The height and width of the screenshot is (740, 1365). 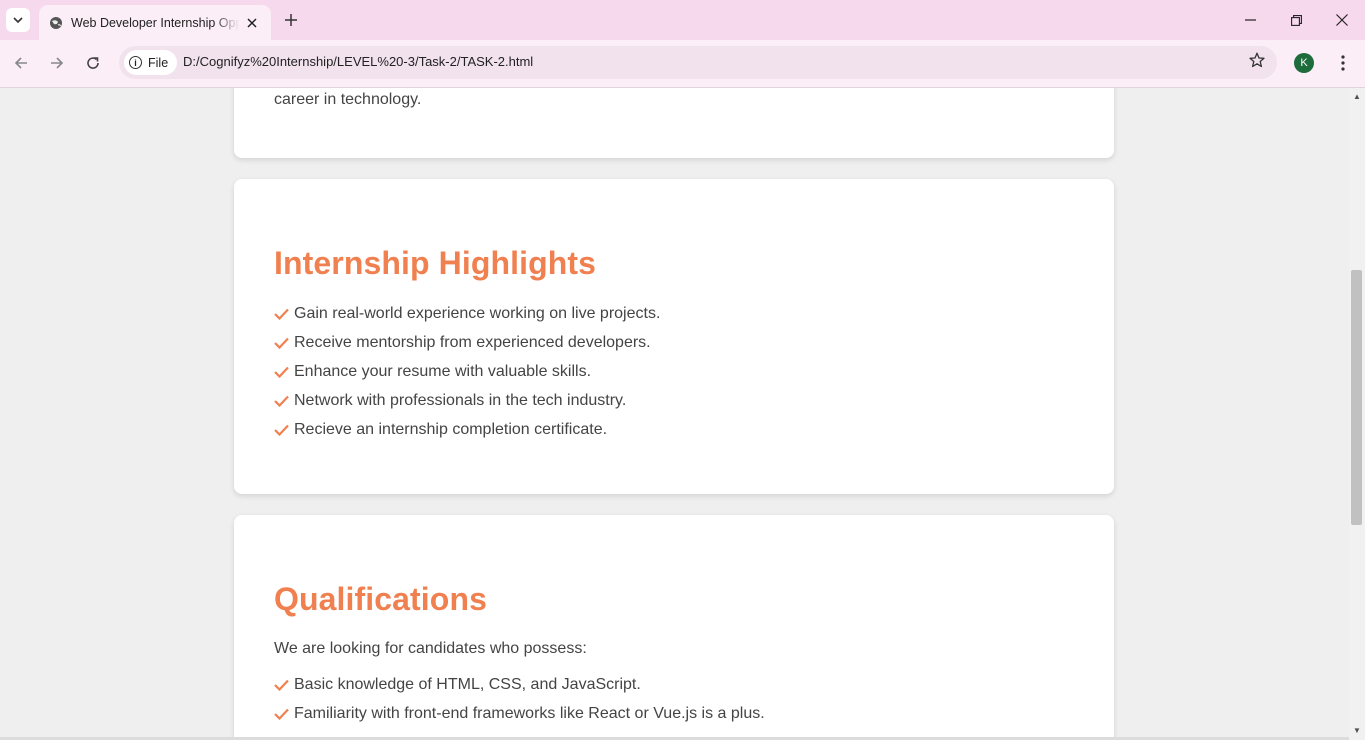 I want to click on minimize-icon, so click(x=1250, y=20).